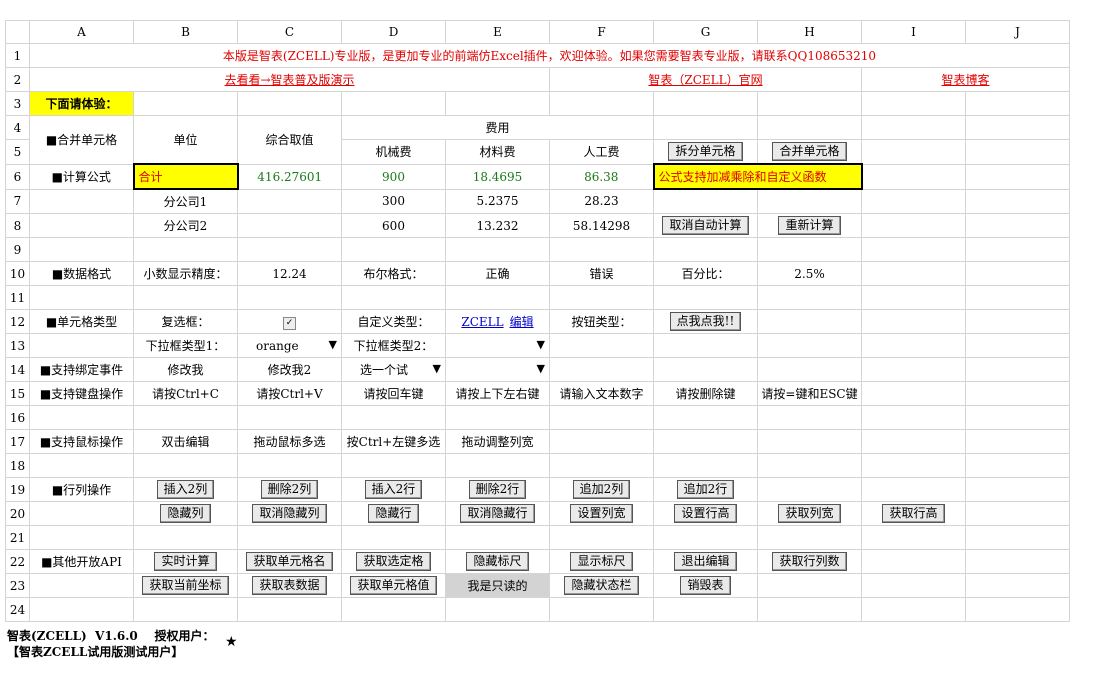  Describe the element at coordinates (17, 103) in the screenshot. I see `row-header: 3` at that location.